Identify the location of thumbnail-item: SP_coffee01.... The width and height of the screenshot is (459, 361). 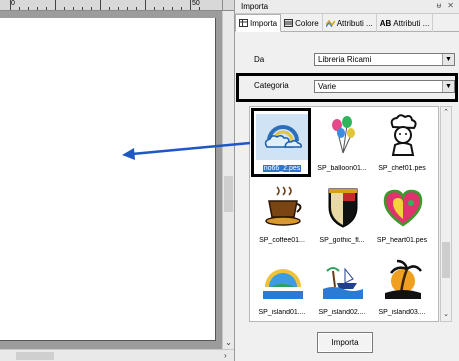
(282, 218).